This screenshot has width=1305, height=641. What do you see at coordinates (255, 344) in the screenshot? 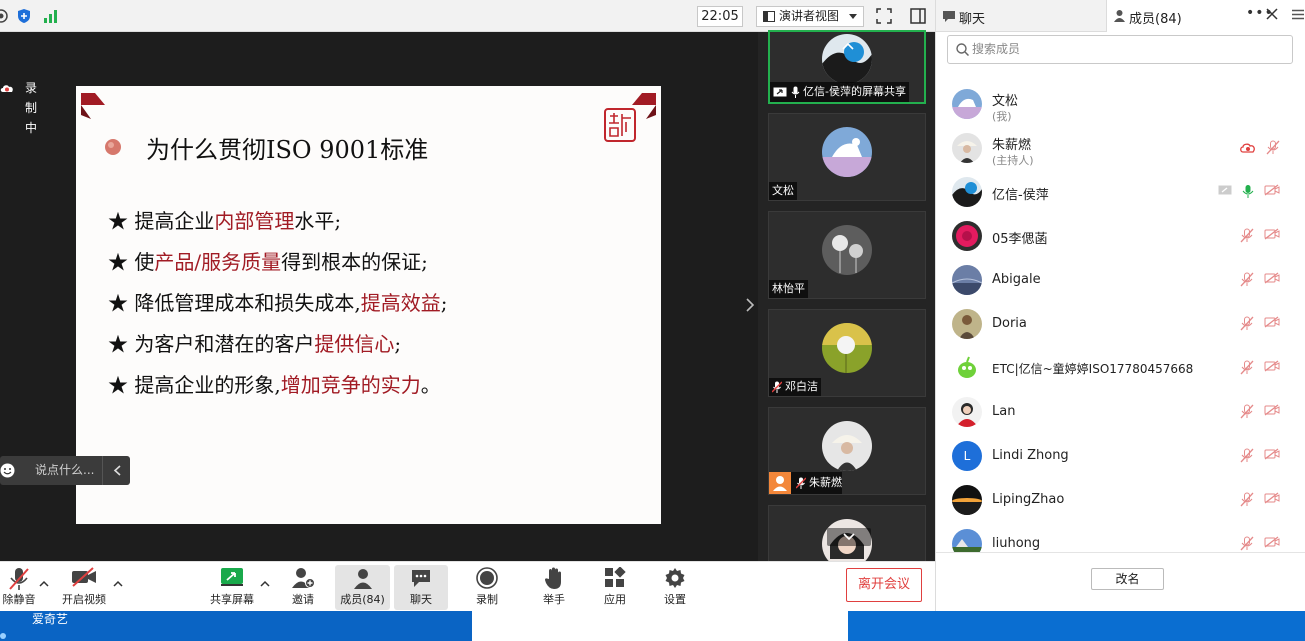
I see `slide-bullet: ★ 为客户和潜在的客户提供信心;` at bounding box center [255, 344].